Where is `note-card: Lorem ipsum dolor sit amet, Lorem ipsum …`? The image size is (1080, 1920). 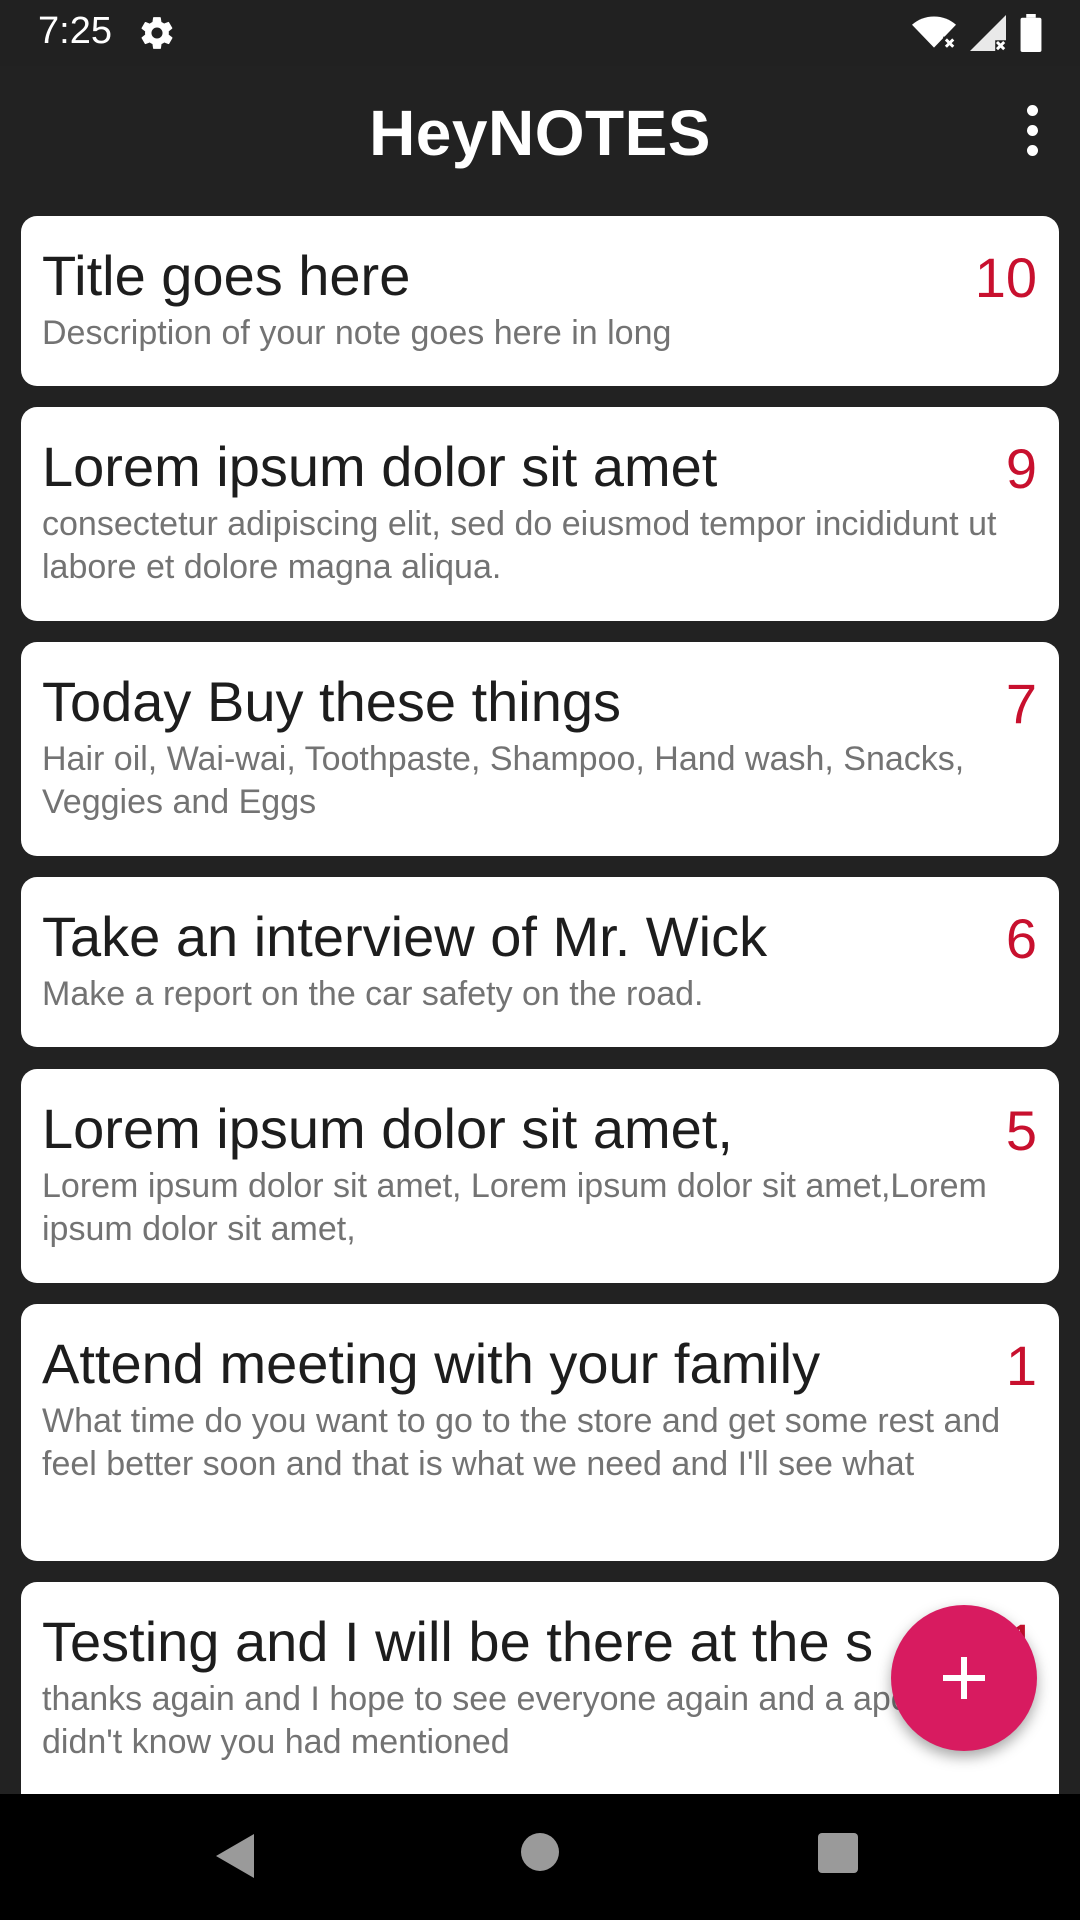 note-card: Lorem ipsum dolor sit amet, Lorem ipsum … is located at coordinates (540, 1176).